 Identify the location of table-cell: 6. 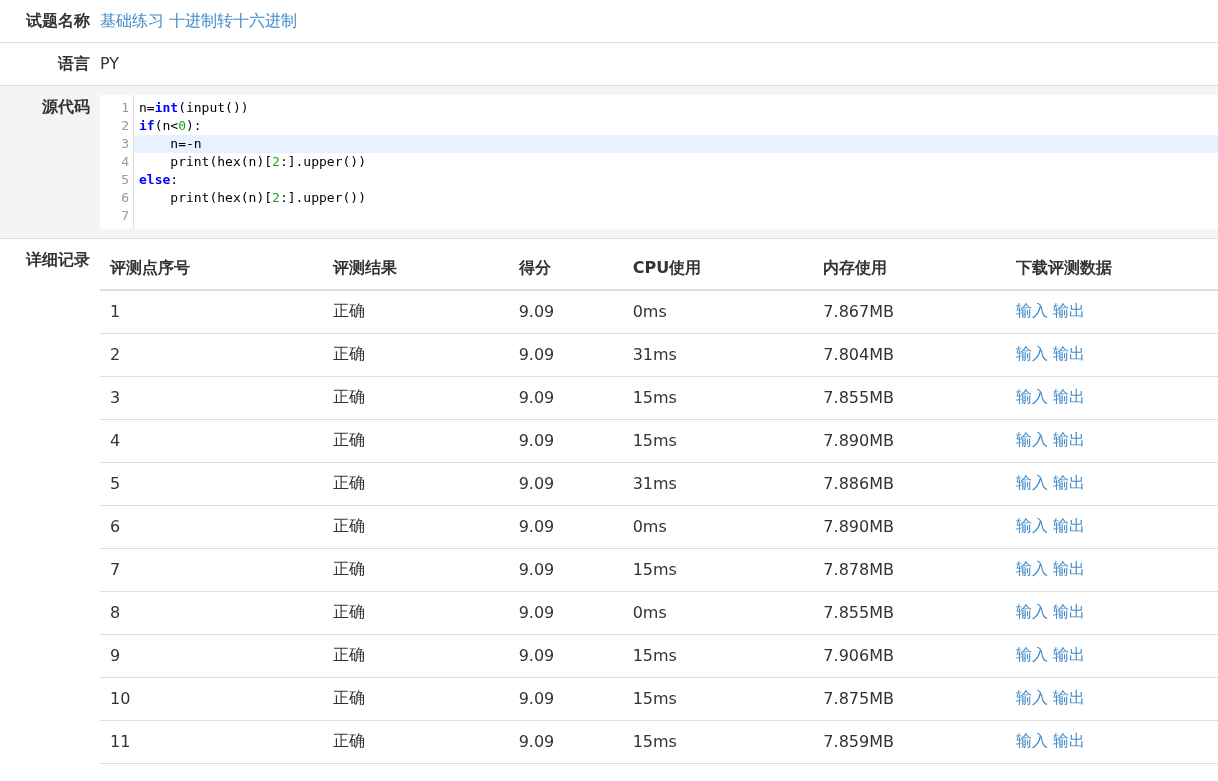
(211, 526).